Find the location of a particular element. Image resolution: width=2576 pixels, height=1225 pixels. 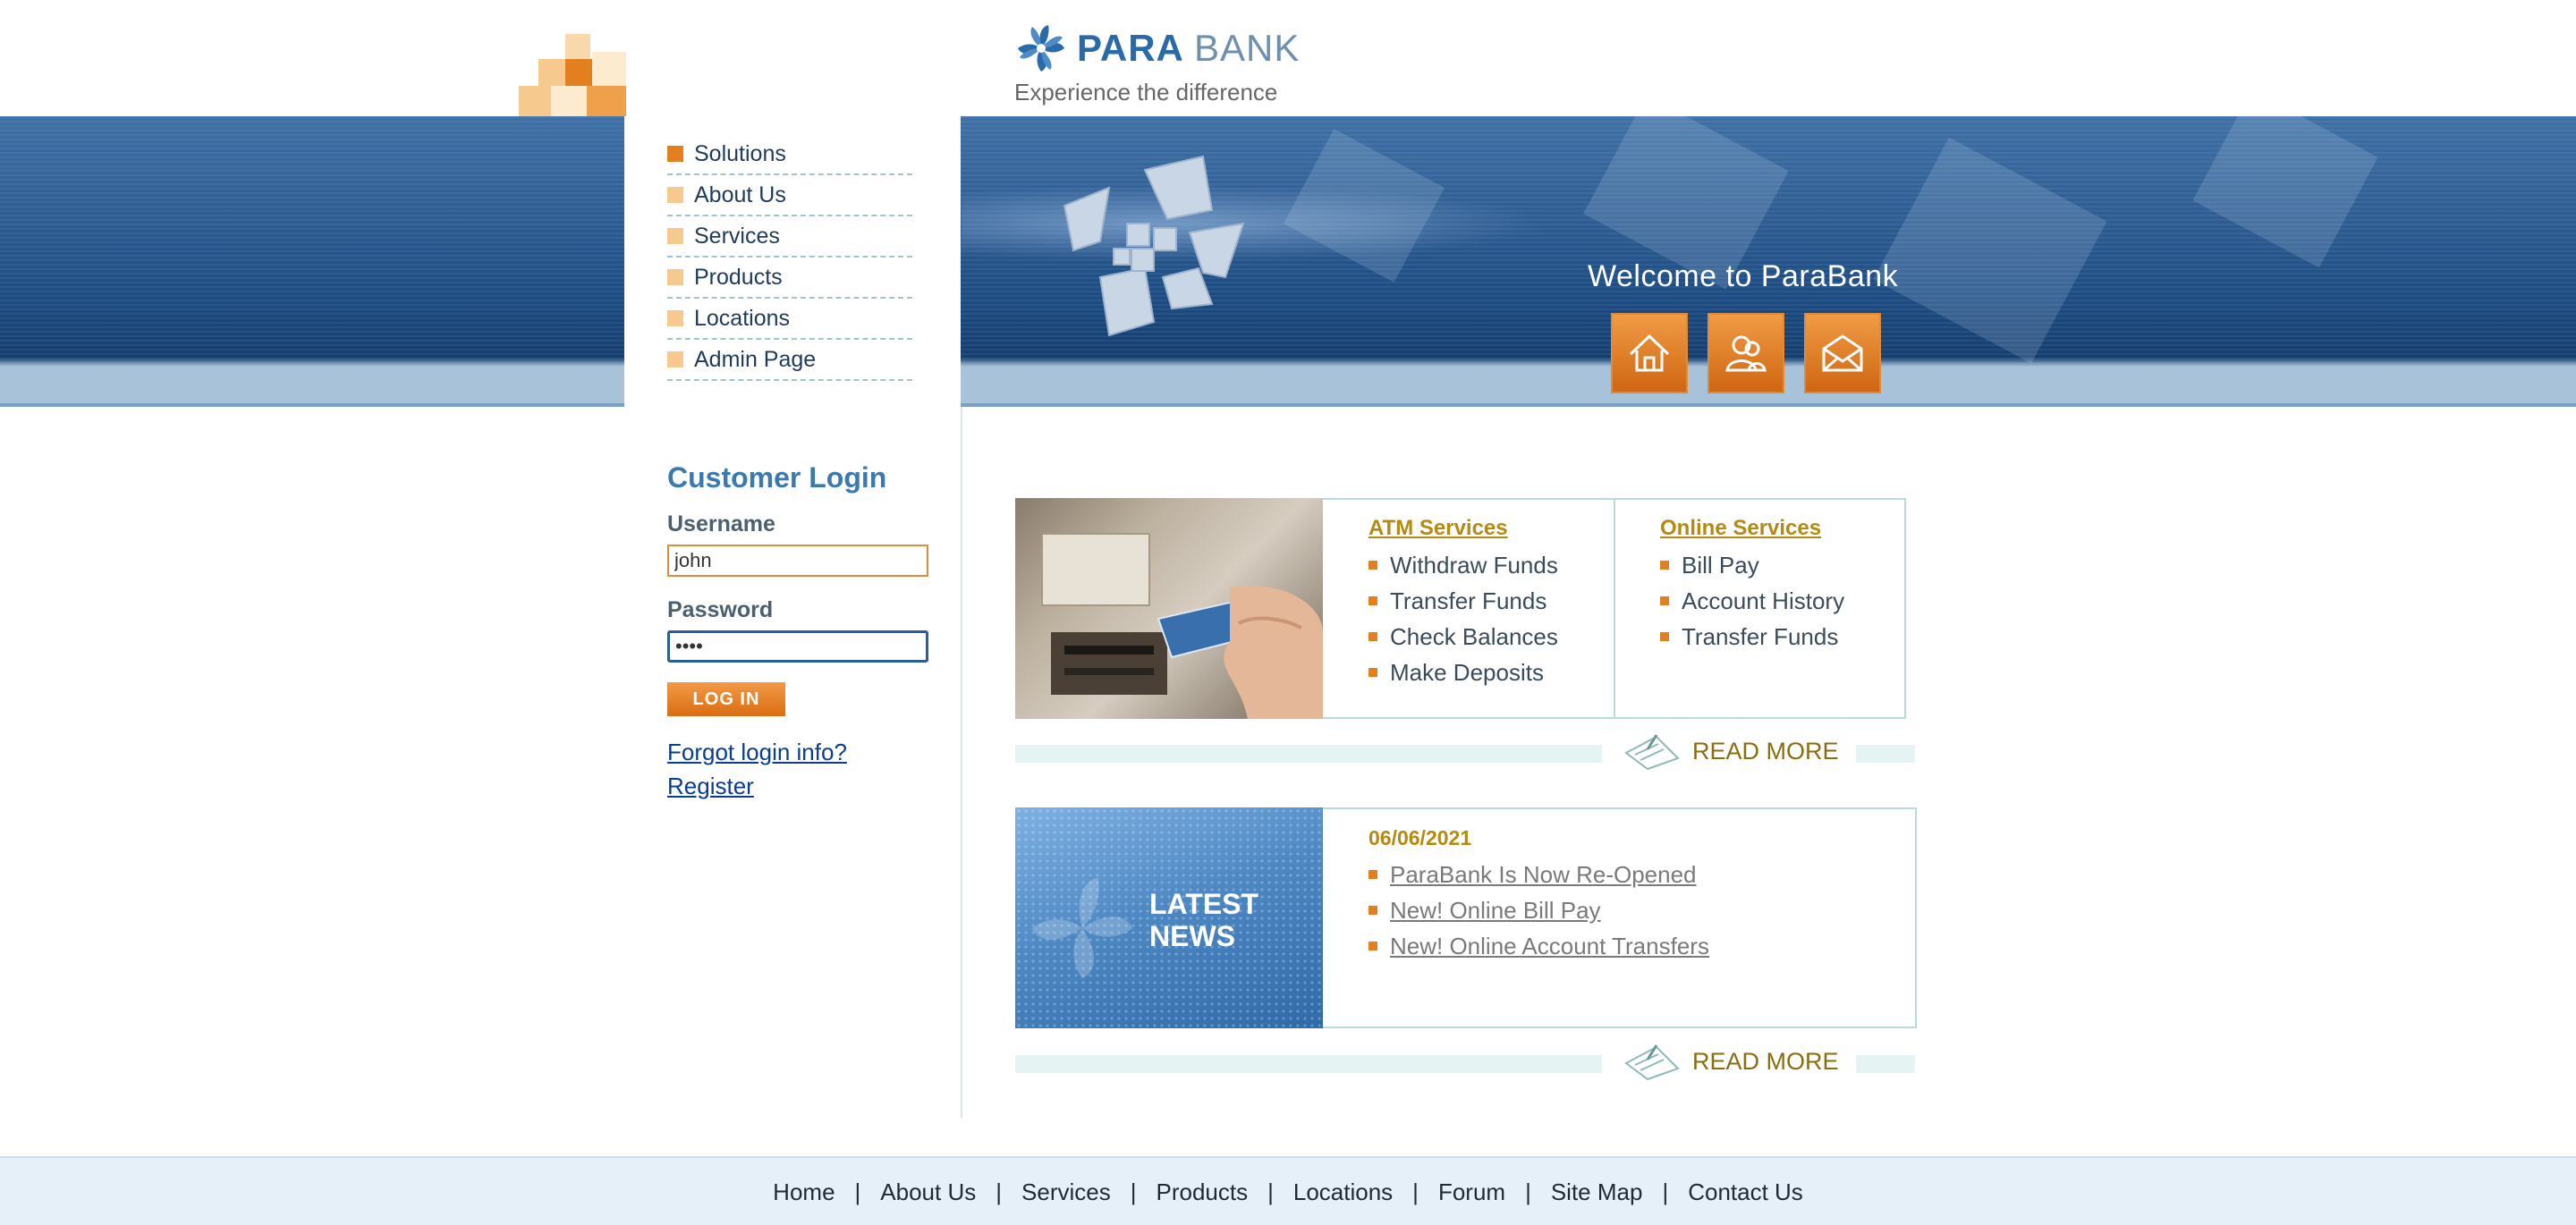

footer-link-contact-us: Contact Us is located at coordinates (1745, 1192).